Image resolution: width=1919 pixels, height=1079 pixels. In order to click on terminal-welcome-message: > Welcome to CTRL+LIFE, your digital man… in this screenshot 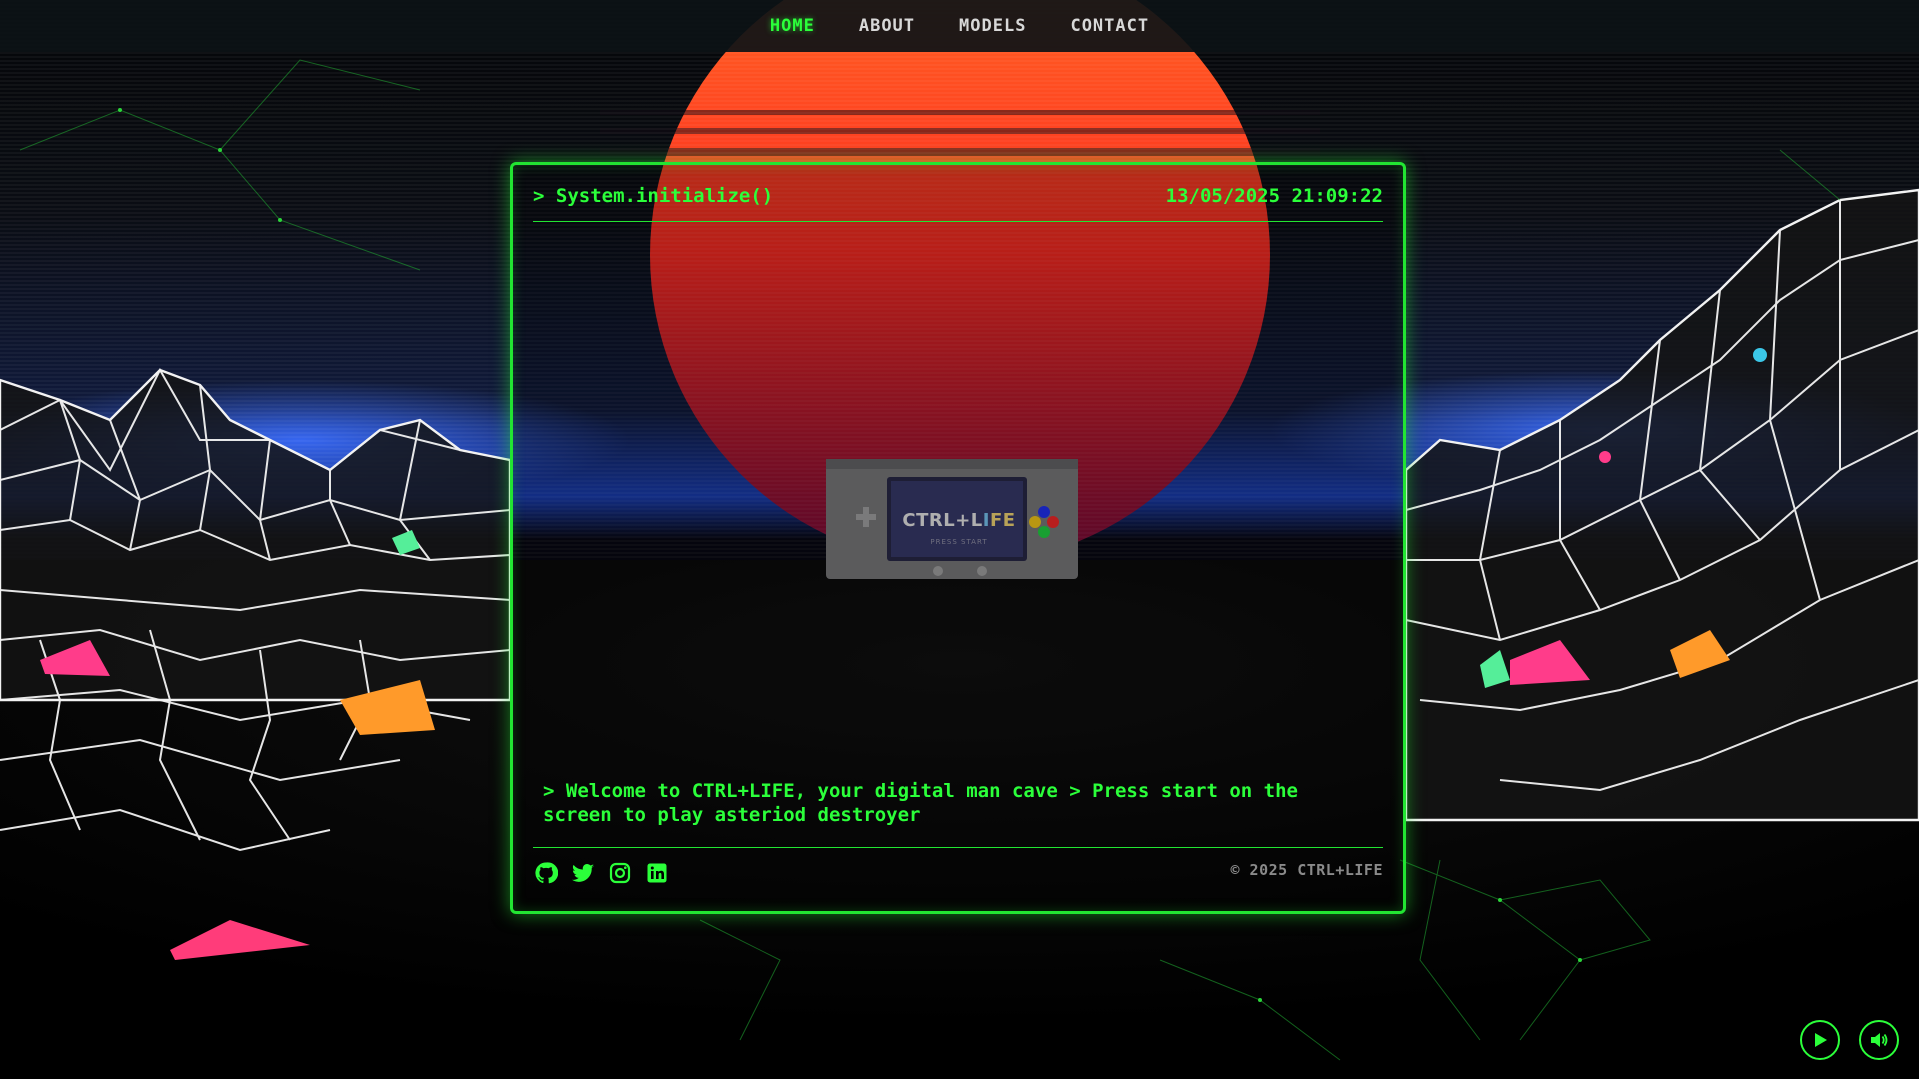, I will do `click(920, 803)`.